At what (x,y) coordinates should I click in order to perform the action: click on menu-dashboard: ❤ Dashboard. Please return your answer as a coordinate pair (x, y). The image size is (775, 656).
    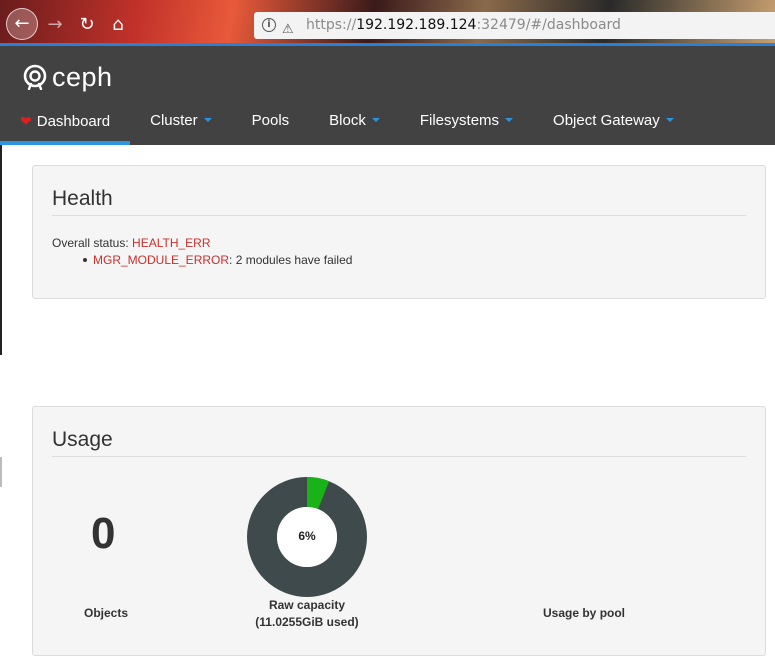
    Looking at the image, I should click on (65, 123).